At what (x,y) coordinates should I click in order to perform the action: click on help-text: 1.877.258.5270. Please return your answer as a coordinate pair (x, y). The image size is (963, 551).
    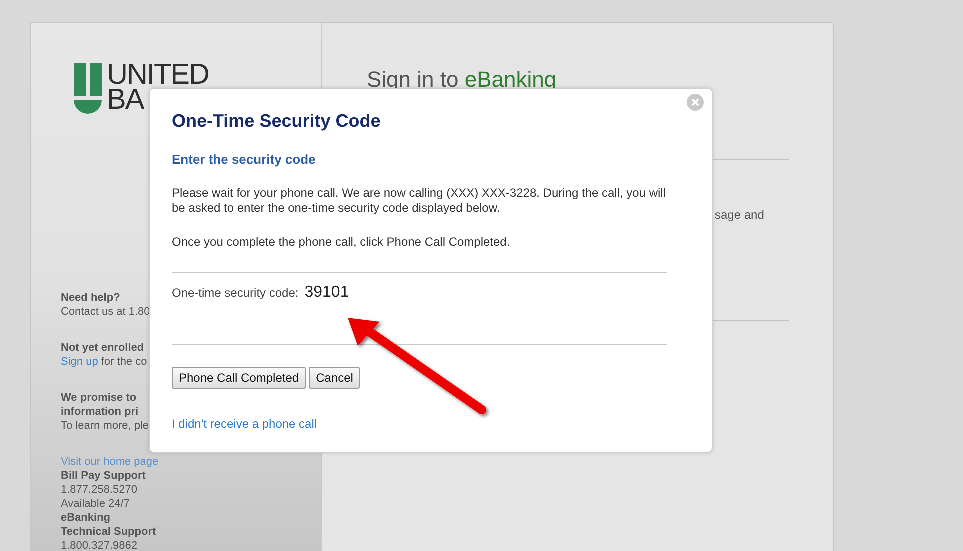
    Looking at the image, I should click on (99, 490).